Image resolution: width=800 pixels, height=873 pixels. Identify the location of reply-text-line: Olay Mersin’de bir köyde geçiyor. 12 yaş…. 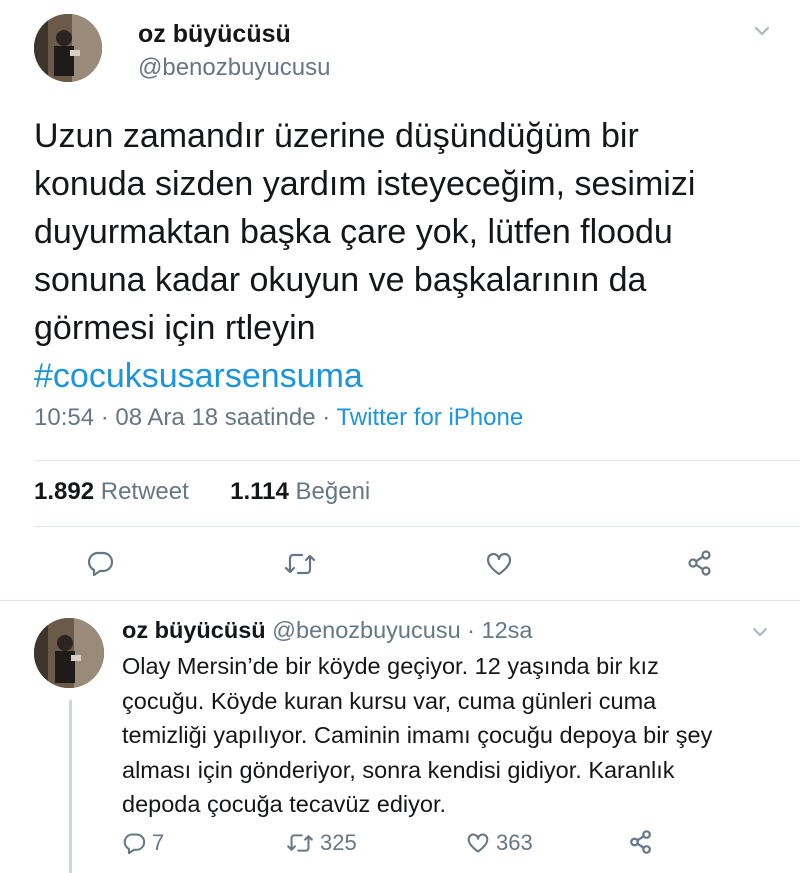
(390, 666).